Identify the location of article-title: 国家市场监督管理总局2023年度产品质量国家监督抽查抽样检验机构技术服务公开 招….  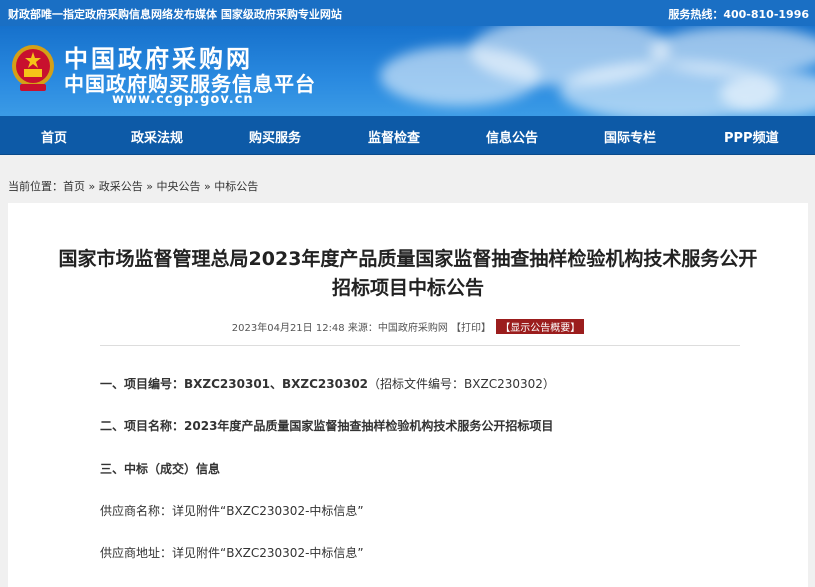
(408, 274).